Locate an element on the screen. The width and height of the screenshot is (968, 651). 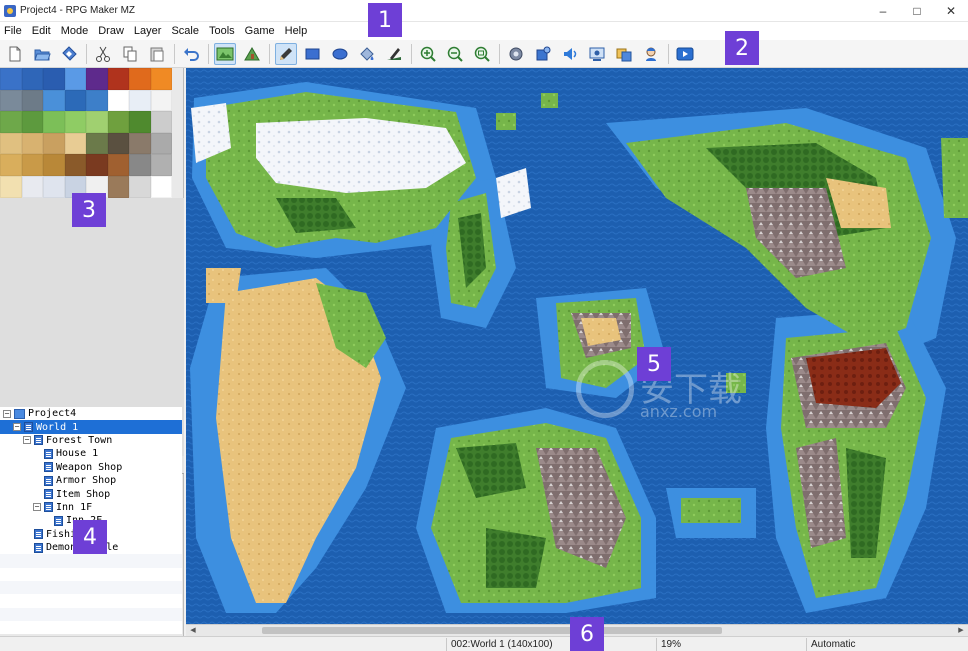
scroll-right-icon: ▶ is located at coordinates (961, 631).